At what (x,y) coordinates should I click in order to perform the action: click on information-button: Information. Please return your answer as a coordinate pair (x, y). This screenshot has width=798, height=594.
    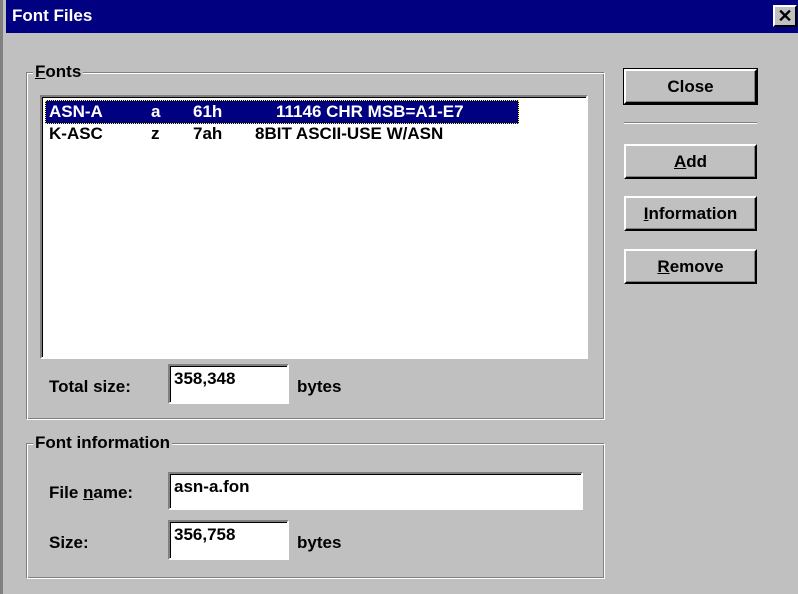
    Looking at the image, I should click on (690, 213).